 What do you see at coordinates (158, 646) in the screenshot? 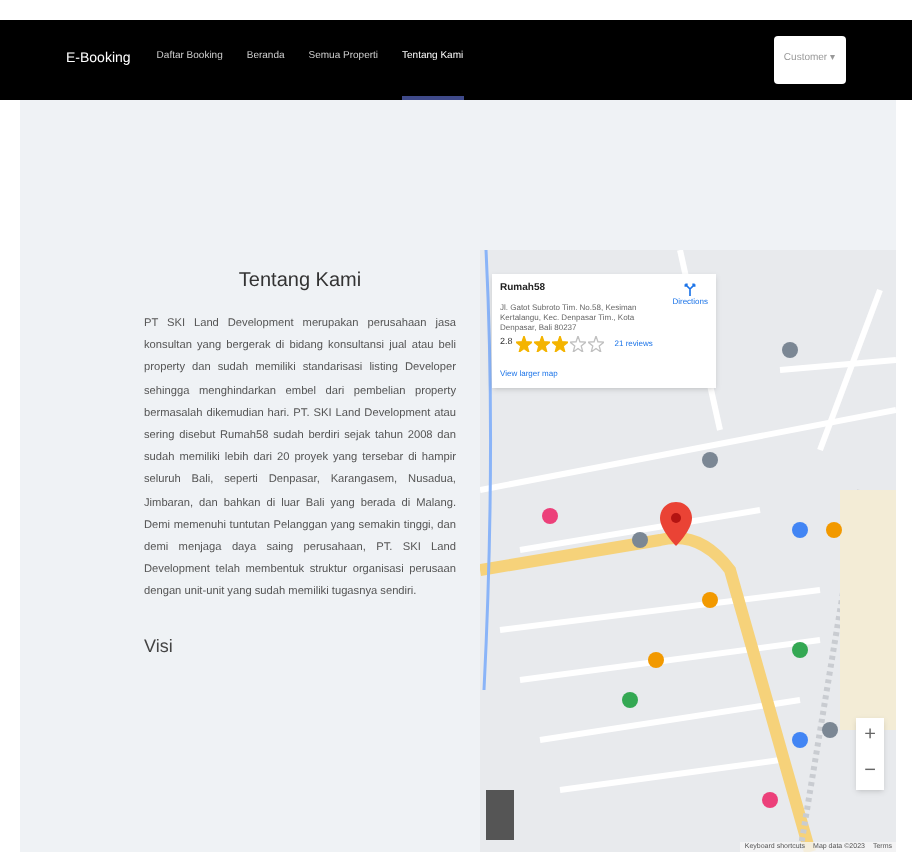
I see `vision-heading: Visi` at bounding box center [158, 646].